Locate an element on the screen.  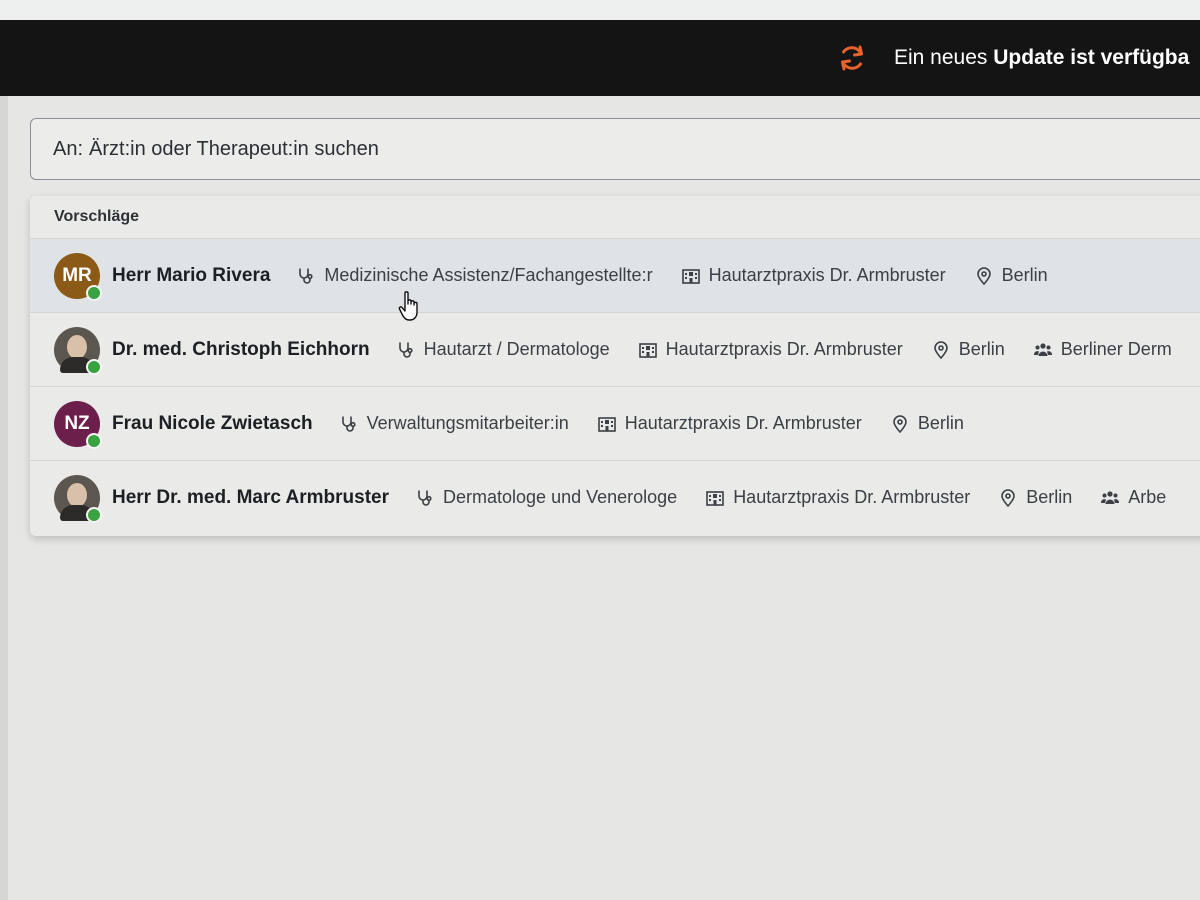
left-edge-divider is located at coordinates (4, 498).